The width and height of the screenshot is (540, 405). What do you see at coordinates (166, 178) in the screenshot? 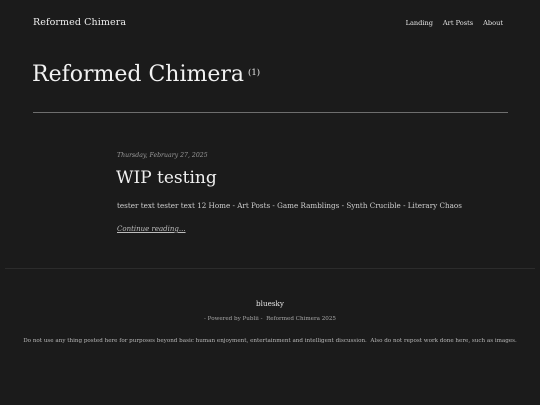
I see `post-title-link: WIP testing` at bounding box center [166, 178].